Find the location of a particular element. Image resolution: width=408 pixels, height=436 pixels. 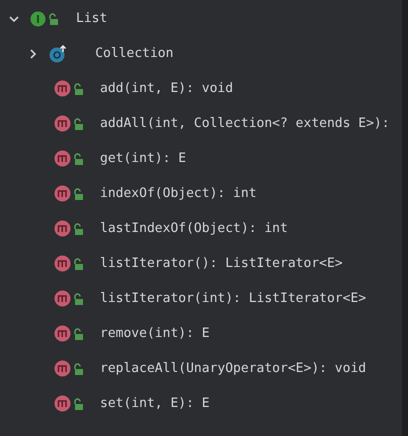

tree-item-label: get(int): E is located at coordinates (143, 158).